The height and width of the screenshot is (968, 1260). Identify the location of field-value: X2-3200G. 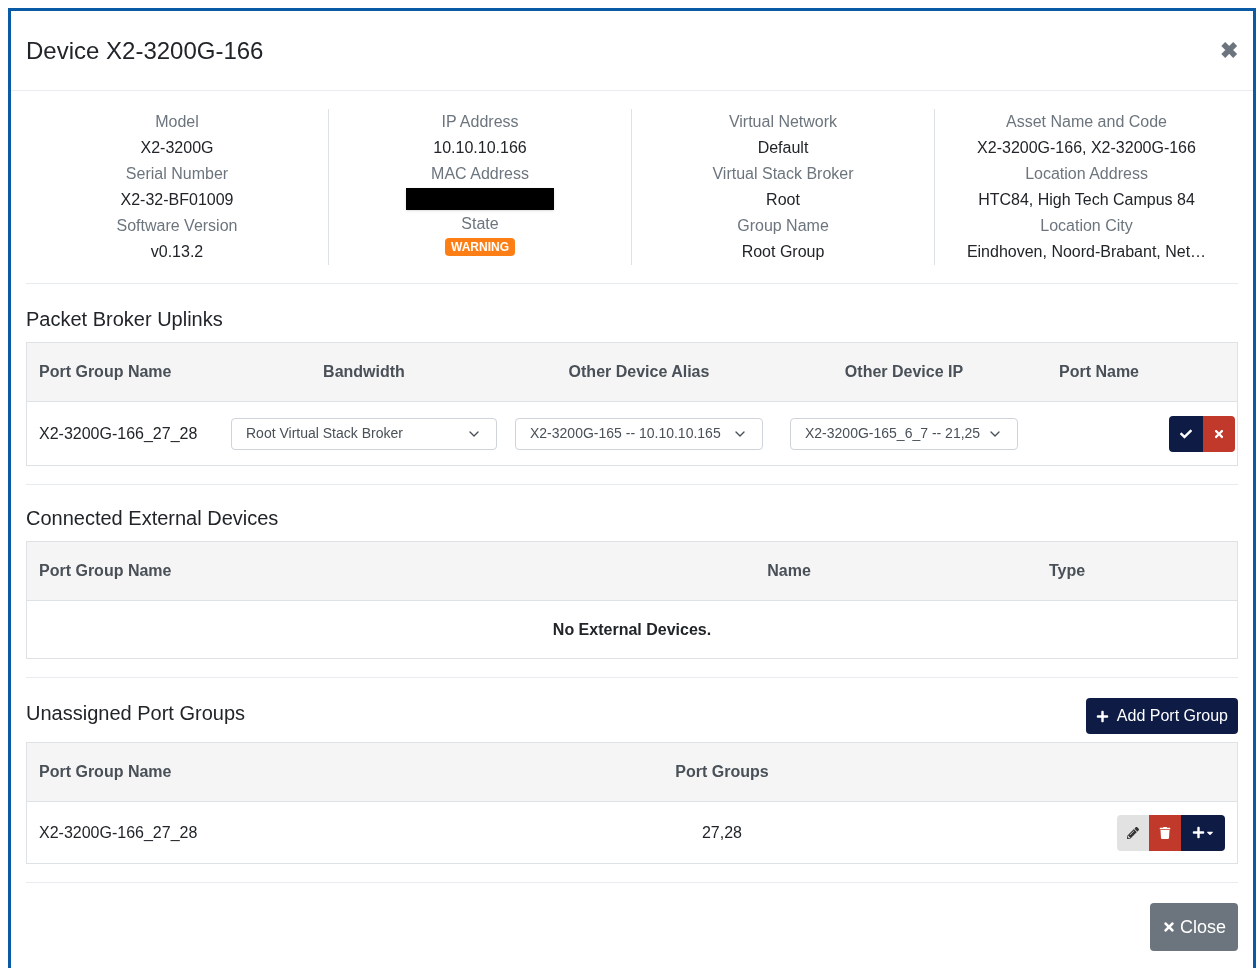
(177, 148).